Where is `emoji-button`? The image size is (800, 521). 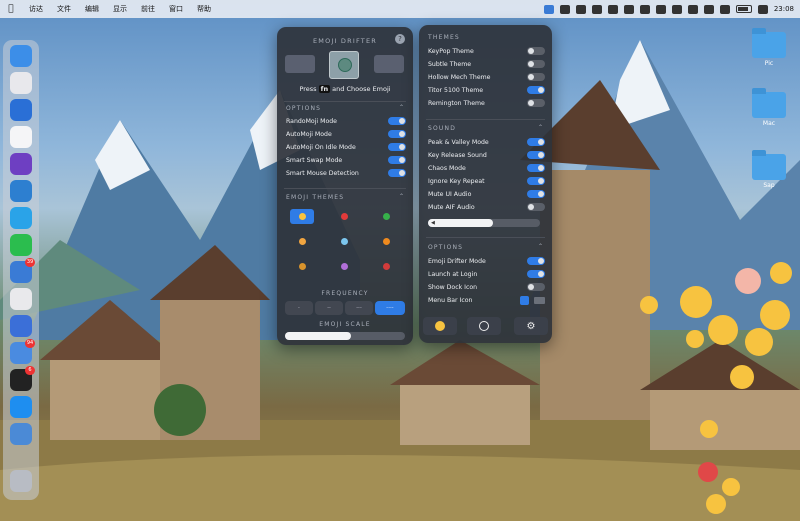 emoji-button is located at coordinates (440, 326).